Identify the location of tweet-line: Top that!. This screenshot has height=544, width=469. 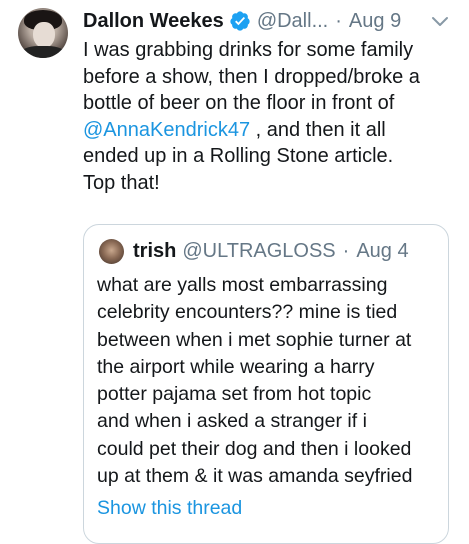
(121, 182).